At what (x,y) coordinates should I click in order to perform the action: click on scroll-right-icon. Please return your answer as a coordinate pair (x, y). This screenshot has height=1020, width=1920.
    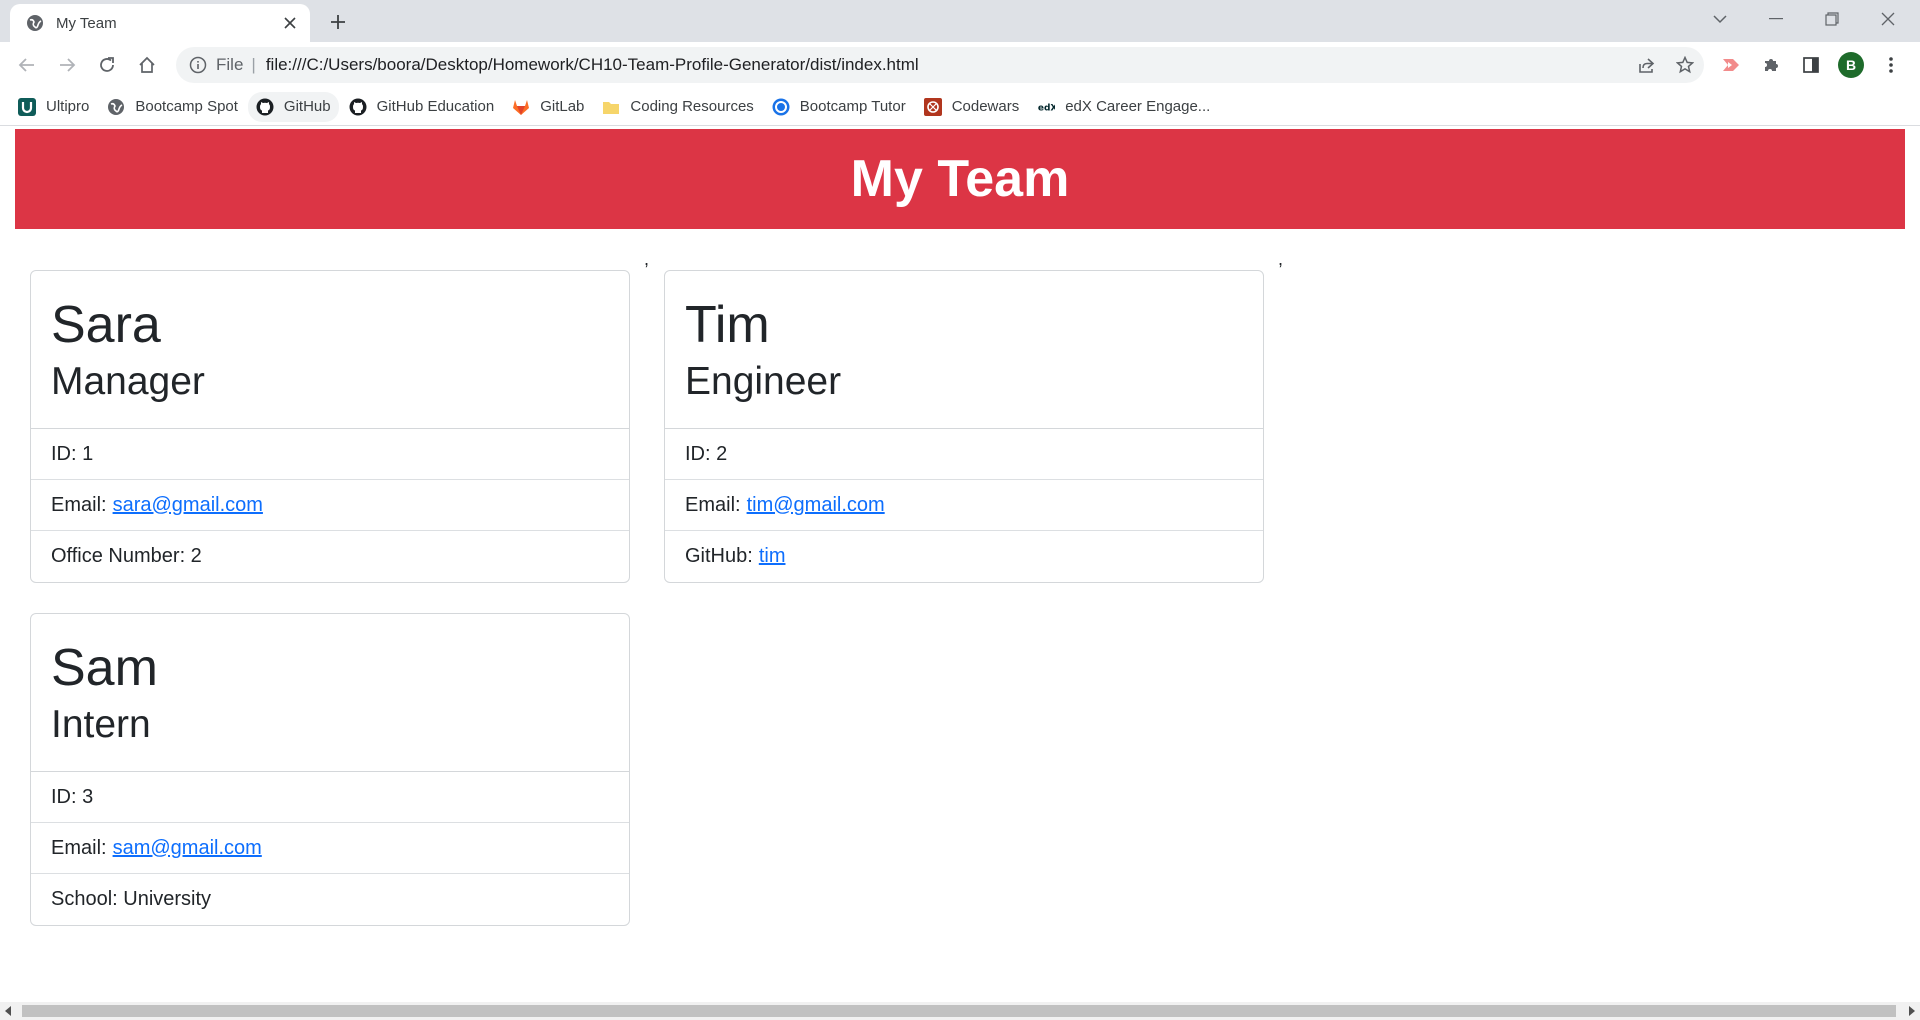
    Looking at the image, I should click on (1911, 1011).